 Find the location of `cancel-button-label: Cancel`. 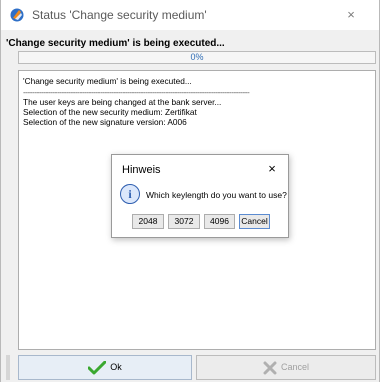

cancel-button-label: Cancel is located at coordinates (294, 367).